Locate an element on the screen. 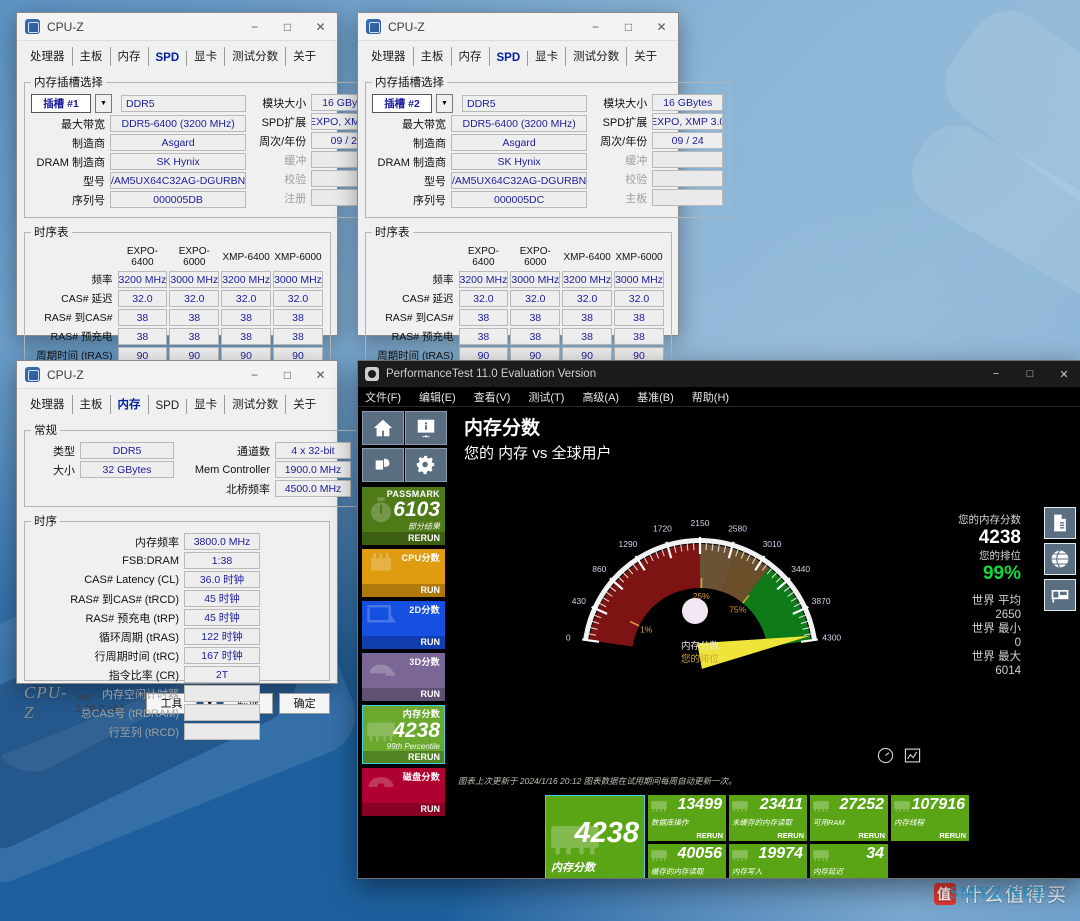 The width and height of the screenshot is (1080, 921). timing-col-header: EXPO-6000 is located at coordinates (194, 257).